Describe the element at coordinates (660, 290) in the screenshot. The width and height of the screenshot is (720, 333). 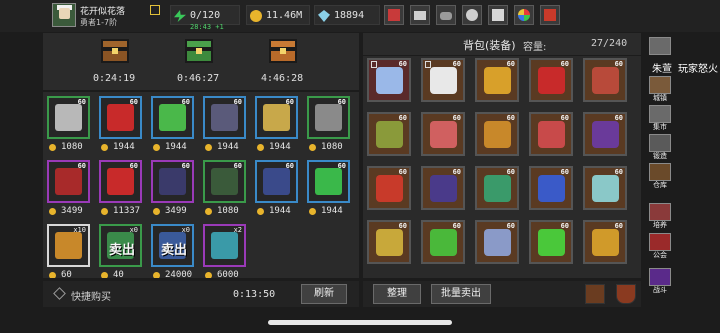
I see `side-nav-label: 战斗` at that location.